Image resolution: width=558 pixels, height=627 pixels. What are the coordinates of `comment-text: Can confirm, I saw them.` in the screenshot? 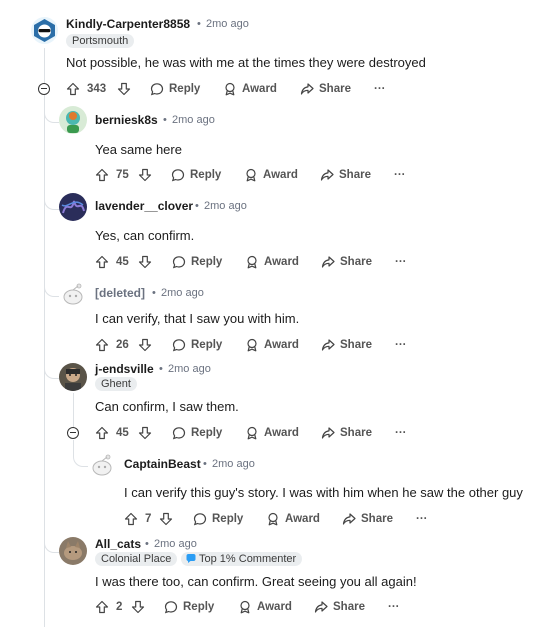 It's located at (167, 406).